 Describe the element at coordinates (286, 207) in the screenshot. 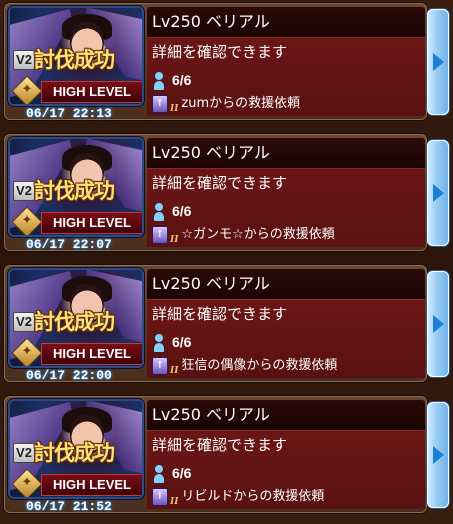

I see `raid-body: 詳細を確認できます 6/6 ↑II ☆ガンモ☆からの救援依頼` at that location.